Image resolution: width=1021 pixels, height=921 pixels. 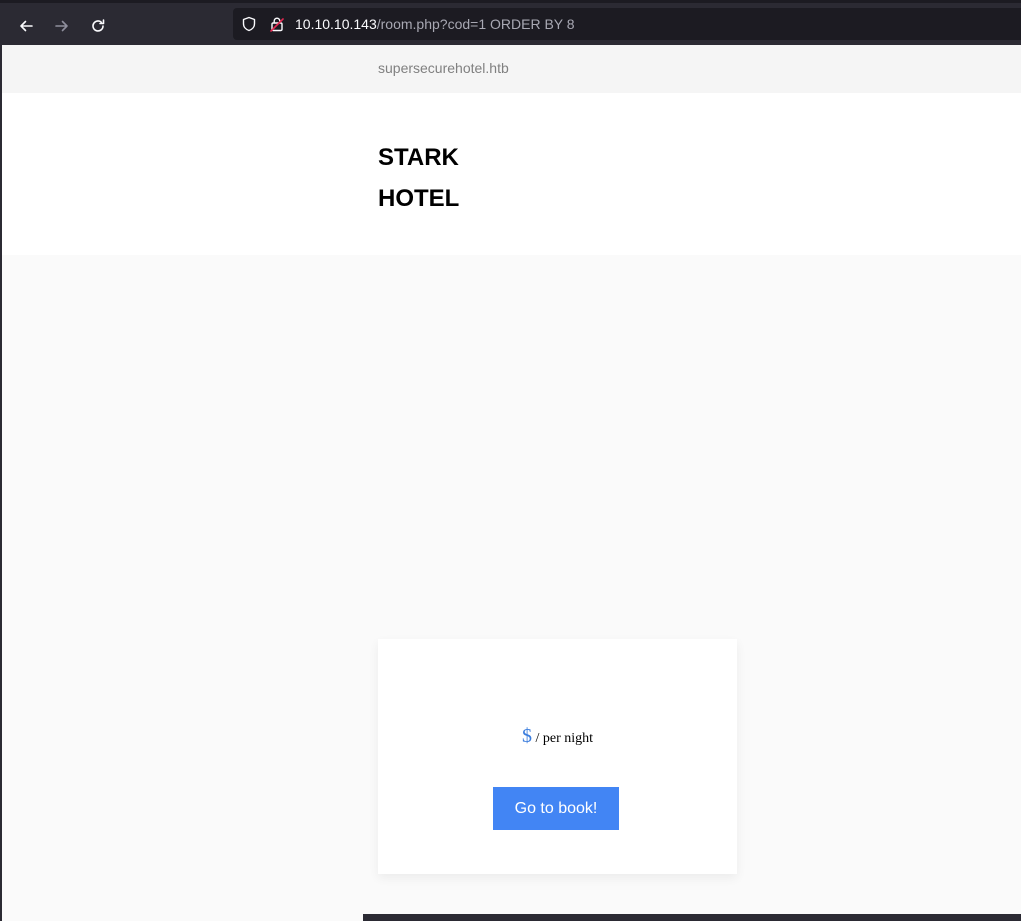 What do you see at coordinates (443, 68) in the screenshot?
I see `site-domain-link: supersecurehotel.htb` at bounding box center [443, 68].